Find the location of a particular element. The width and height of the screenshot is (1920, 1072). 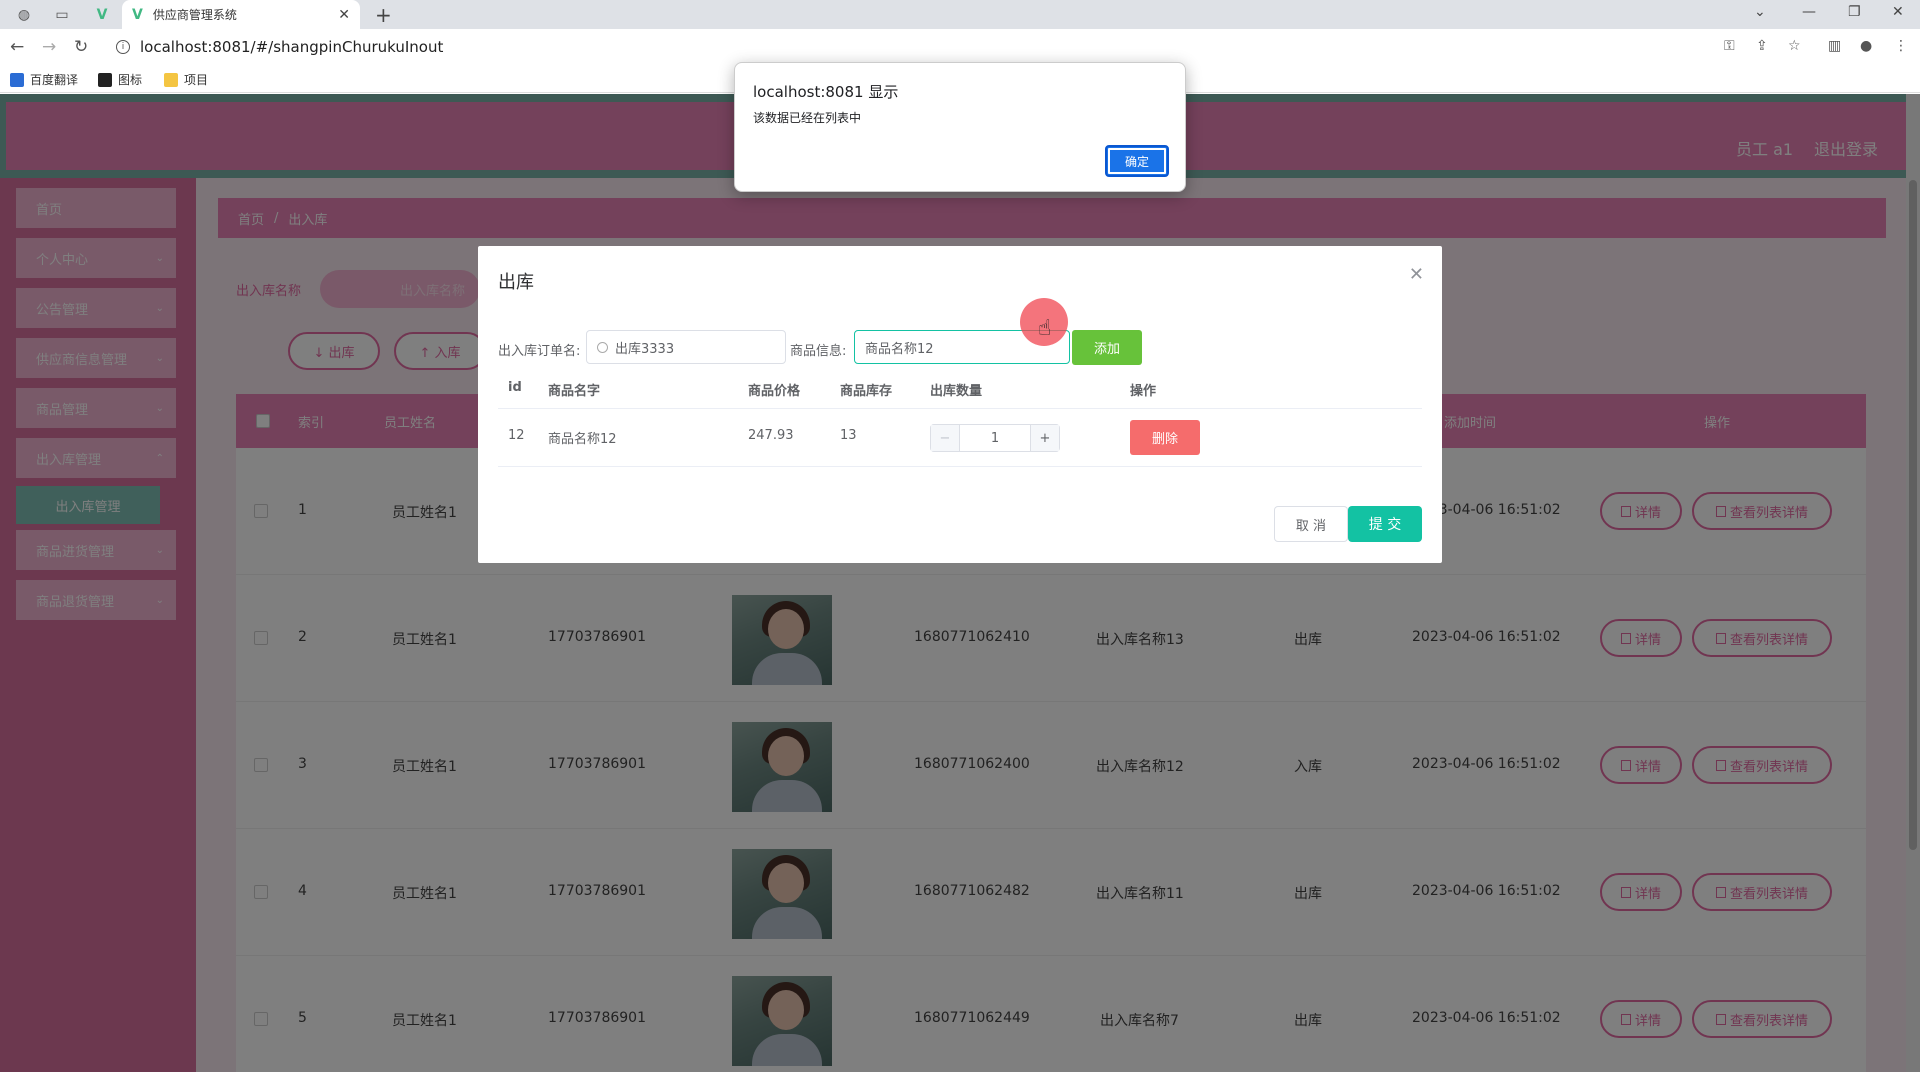

alert-ok-button: 确定 is located at coordinates (1137, 161).